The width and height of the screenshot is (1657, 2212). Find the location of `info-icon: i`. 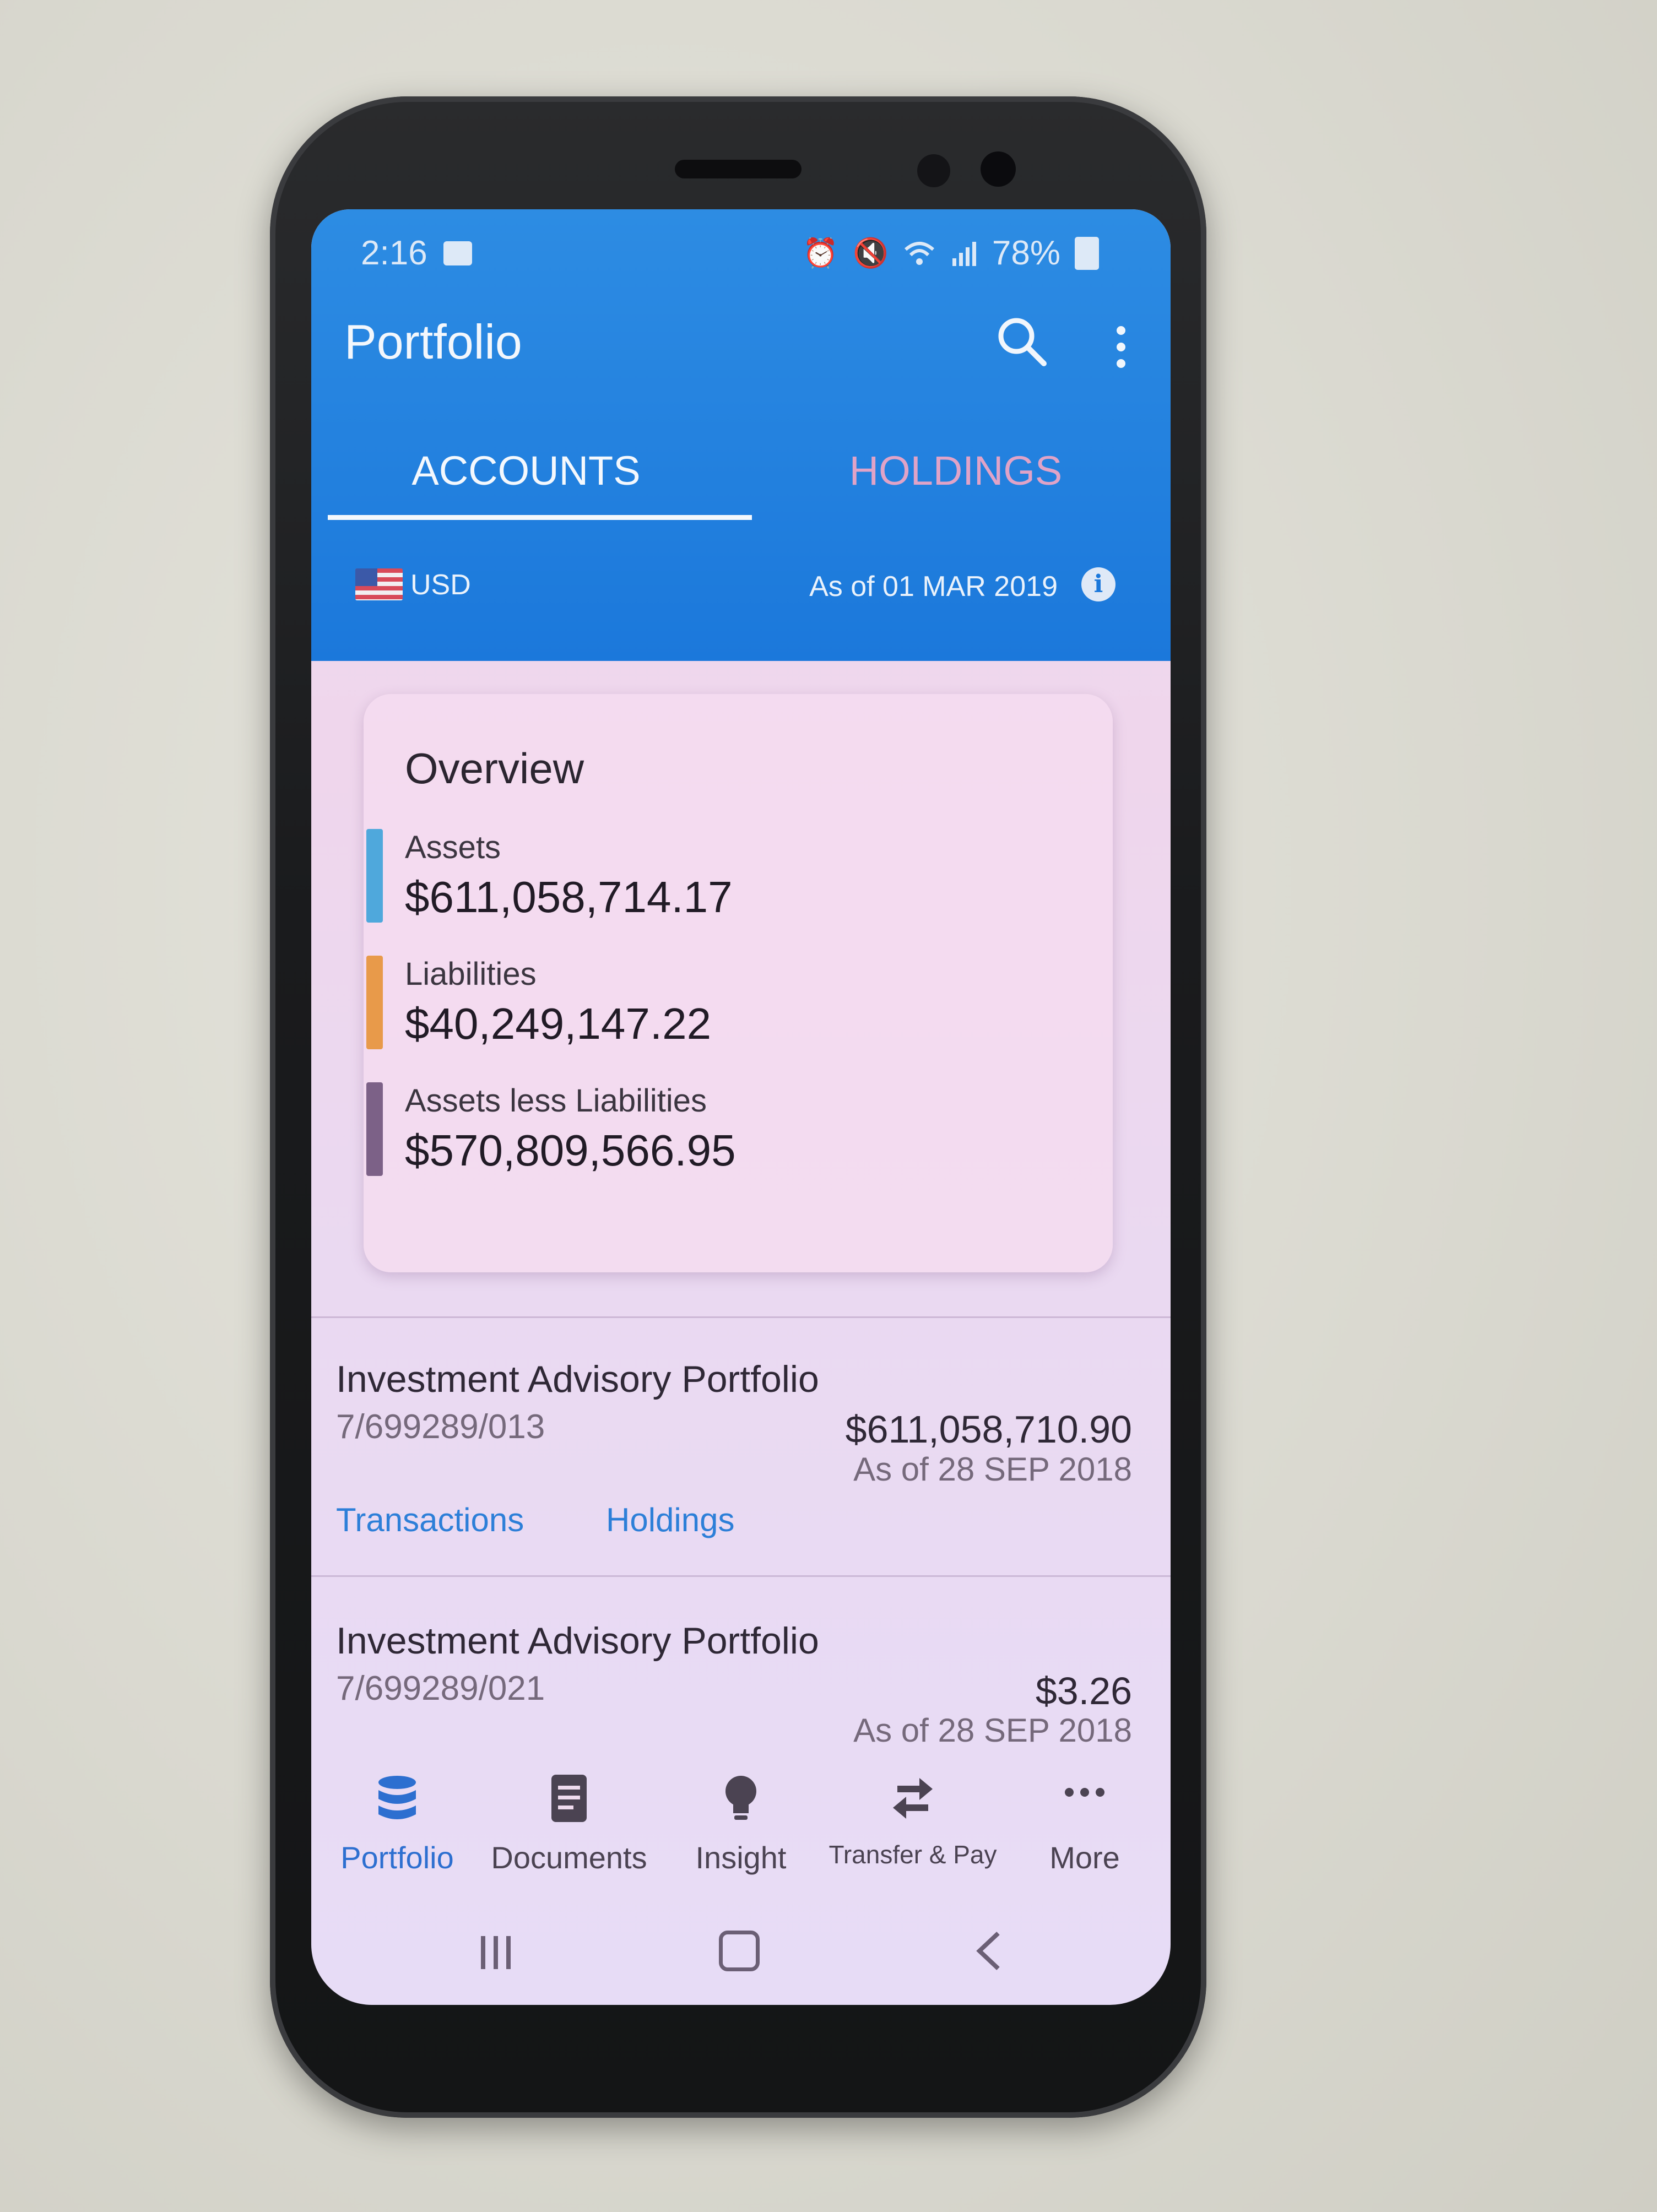

info-icon: i is located at coordinates (1099, 584).